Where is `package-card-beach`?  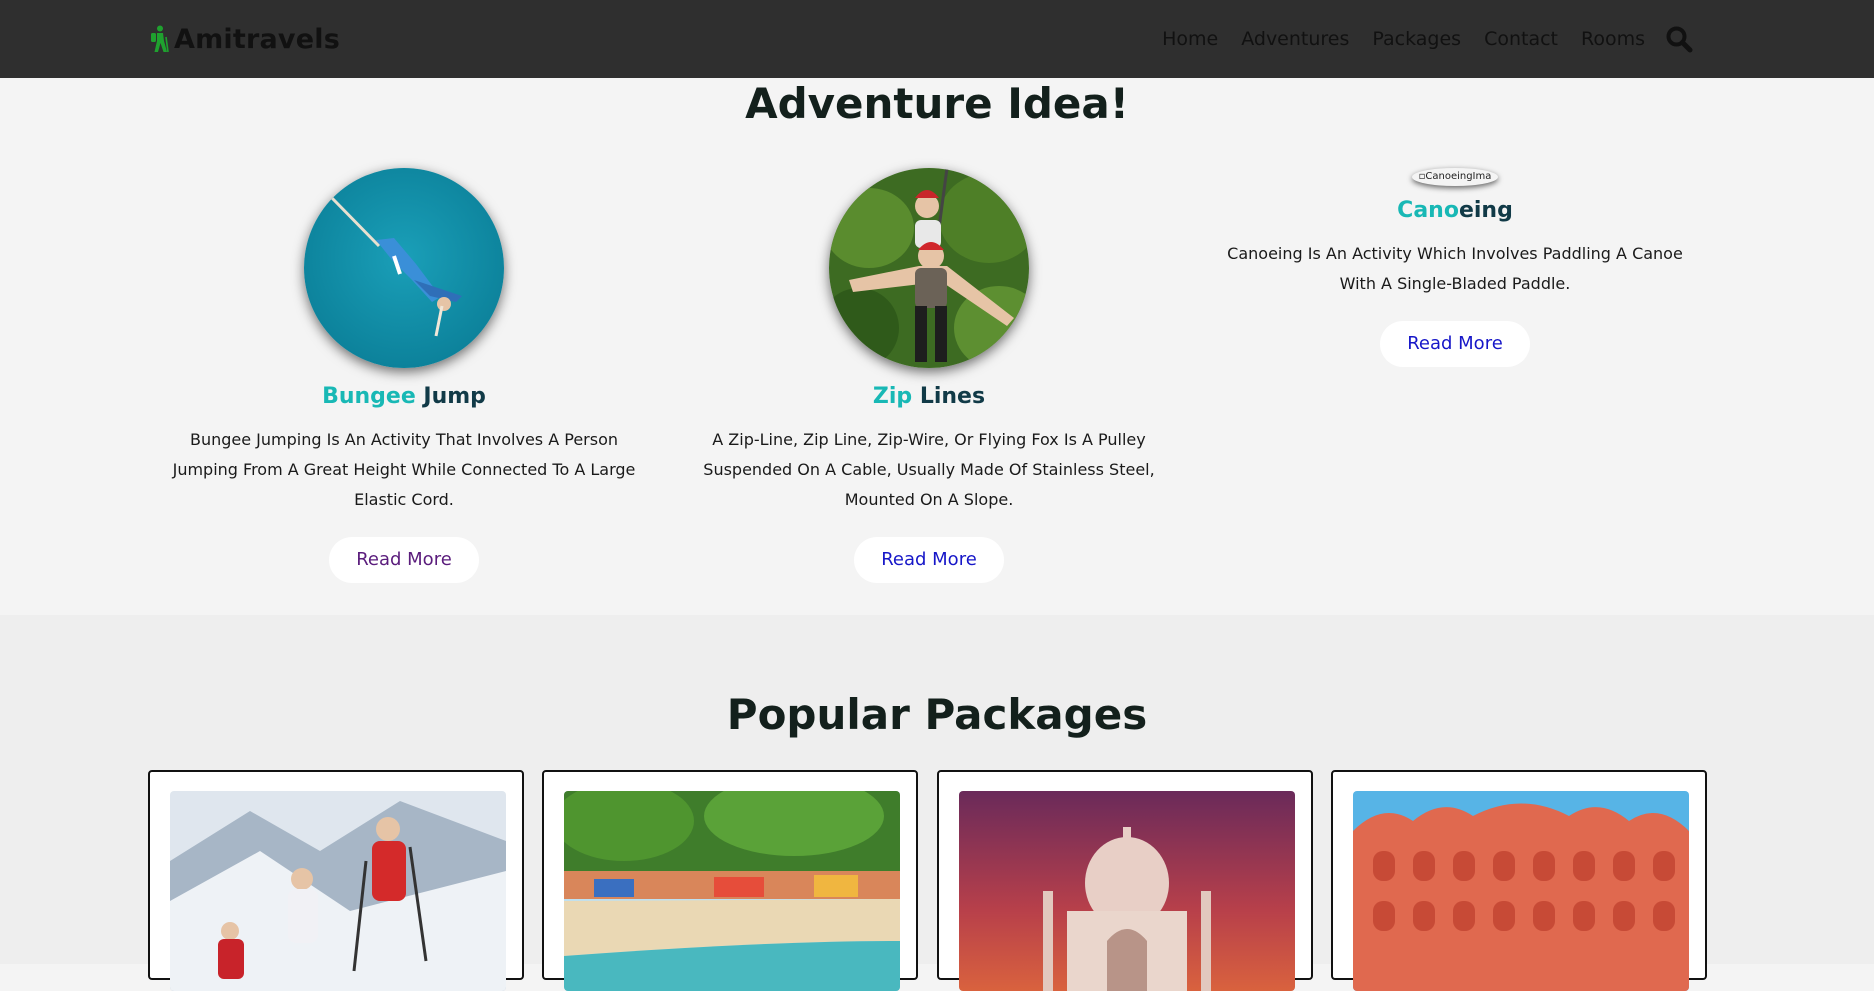 package-card-beach is located at coordinates (730, 880).